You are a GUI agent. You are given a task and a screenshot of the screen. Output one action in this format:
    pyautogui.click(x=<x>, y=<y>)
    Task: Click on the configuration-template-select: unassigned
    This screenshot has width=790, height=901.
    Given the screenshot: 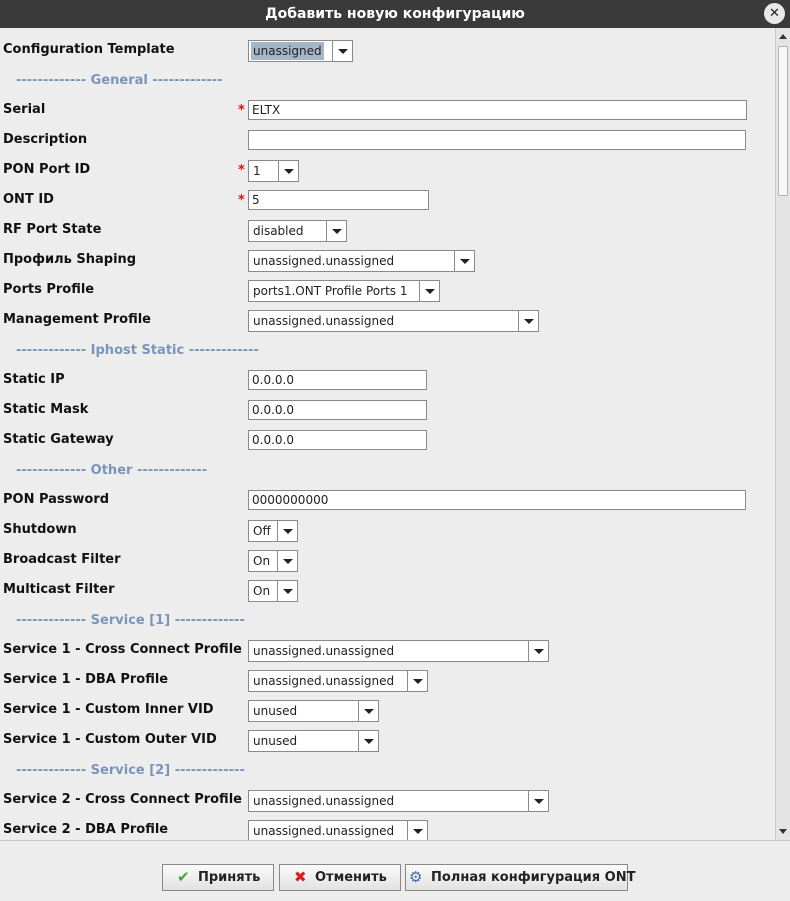 What is the action you would take?
    pyautogui.click(x=300, y=51)
    